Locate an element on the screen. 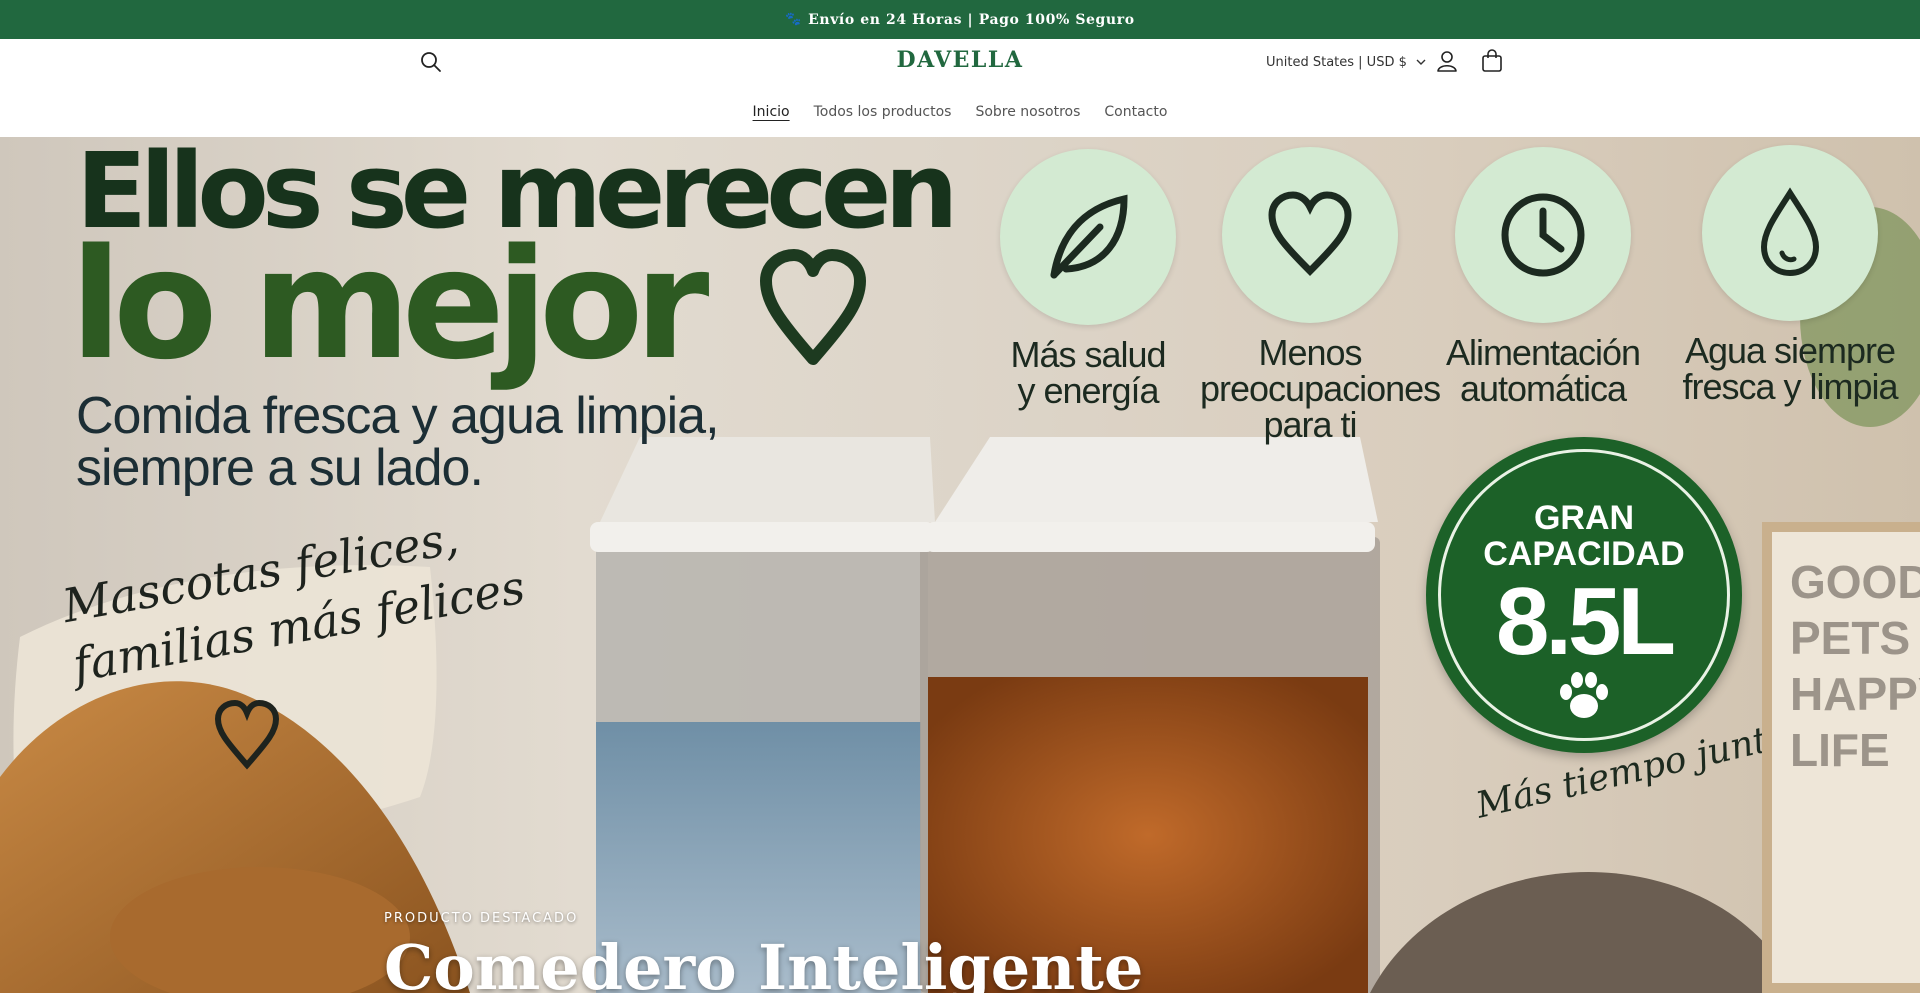 The width and height of the screenshot is (1920, 993). feature-label: Agua siempre fresca y limpia is located at coordinates (1790, 369).